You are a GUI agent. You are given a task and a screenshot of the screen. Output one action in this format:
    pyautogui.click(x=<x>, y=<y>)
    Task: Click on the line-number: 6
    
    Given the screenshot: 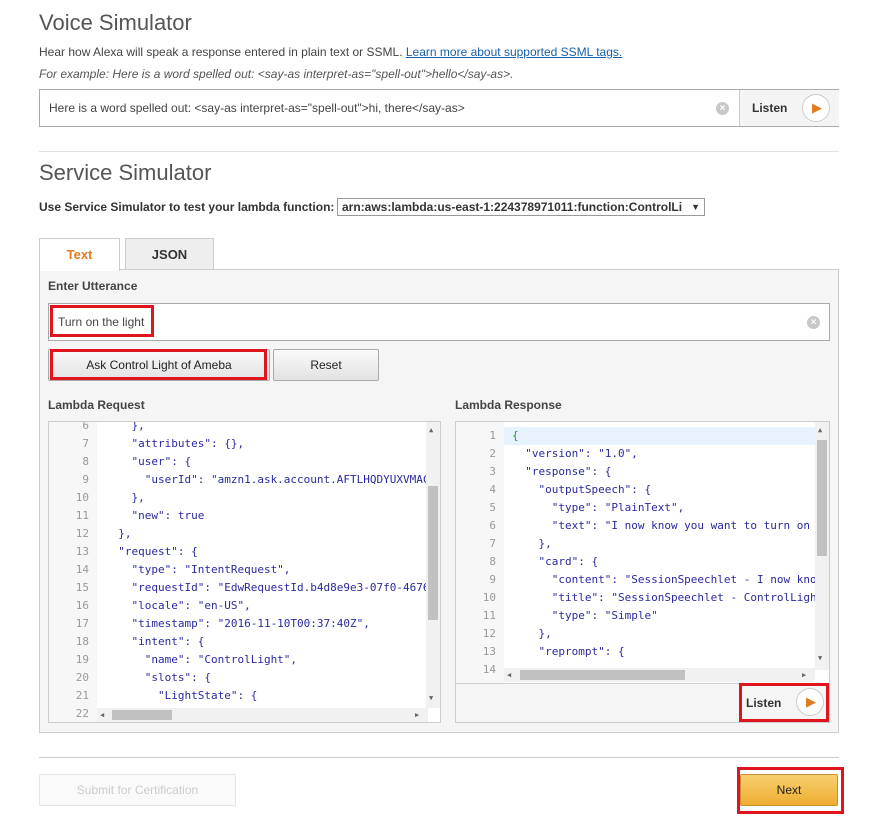 What is the action you would take?
    pyautogui.click(x=492, y=525)
    